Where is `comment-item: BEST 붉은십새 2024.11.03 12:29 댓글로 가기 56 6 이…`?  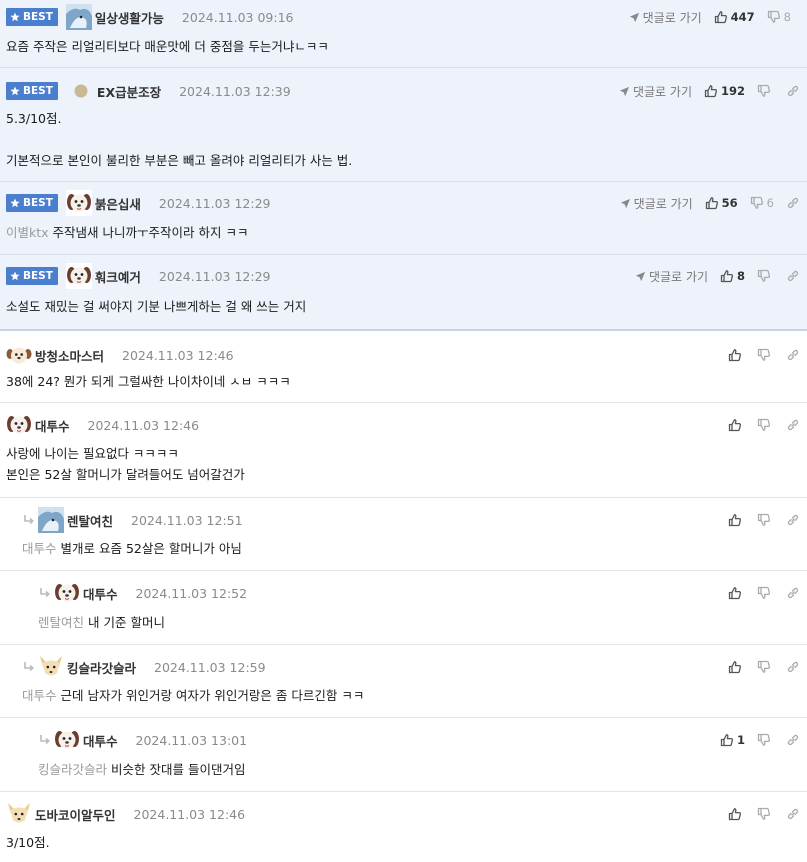 comment-item: BEST 붉은십새 2024.11.03 12:29 댓글로 가기 56 6 이… is located at coordinates (403, 218).